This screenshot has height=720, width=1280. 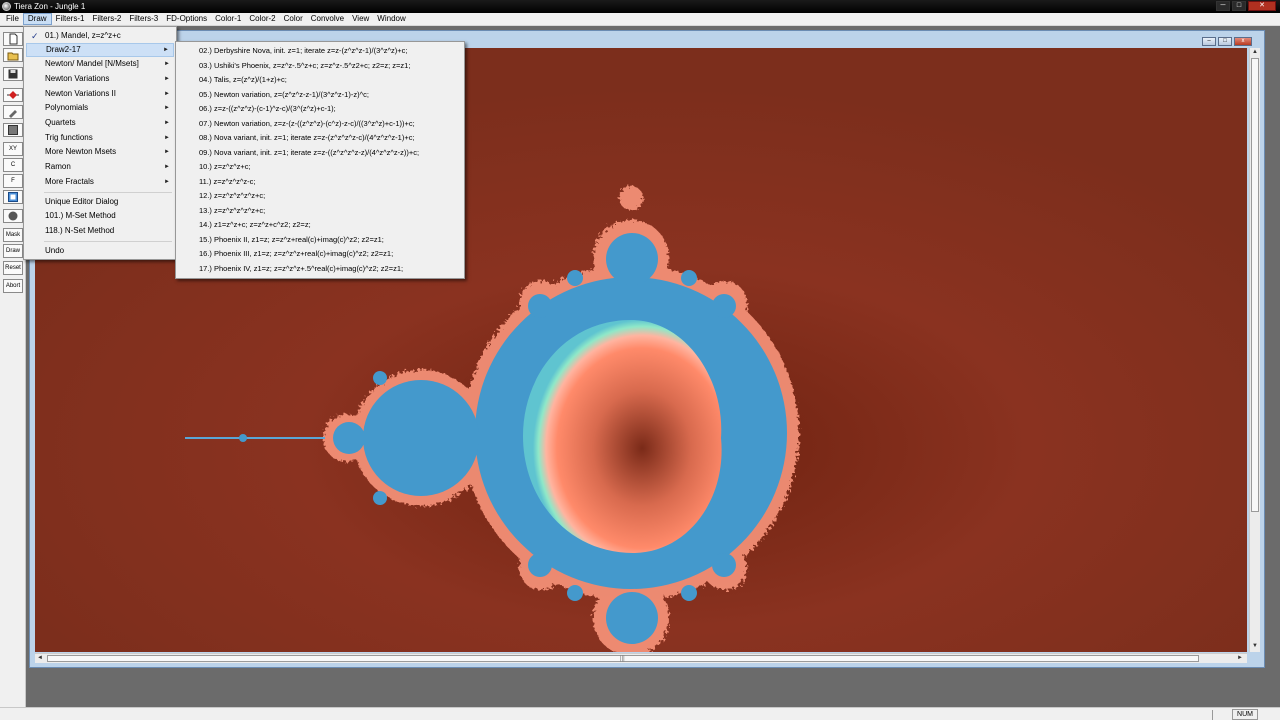 What do you see at coordinates (6, 6) in the screenshot?
I see `app-icon` at bounding box center [6, 6].